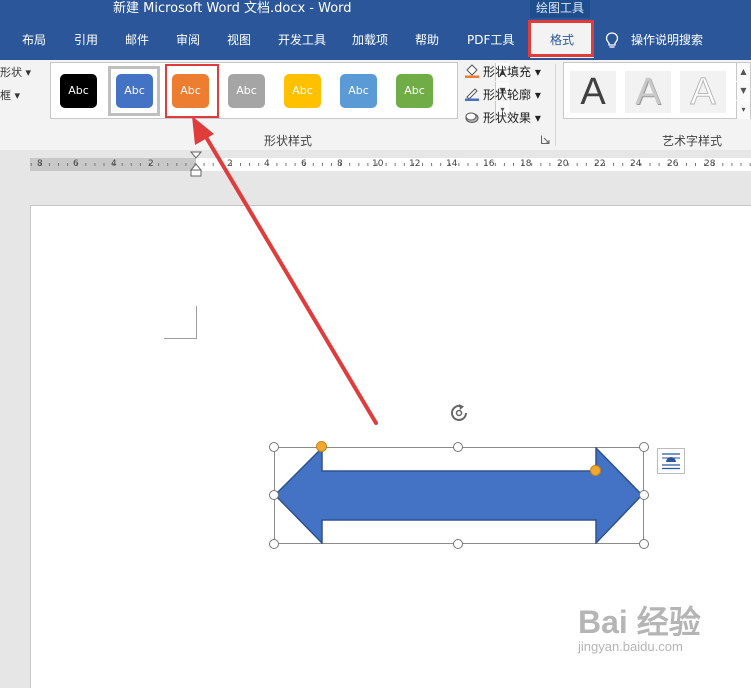 The width and height of the screenshot is (751, 688). I want to click on rotate-handle-icon, so click(459, 413).